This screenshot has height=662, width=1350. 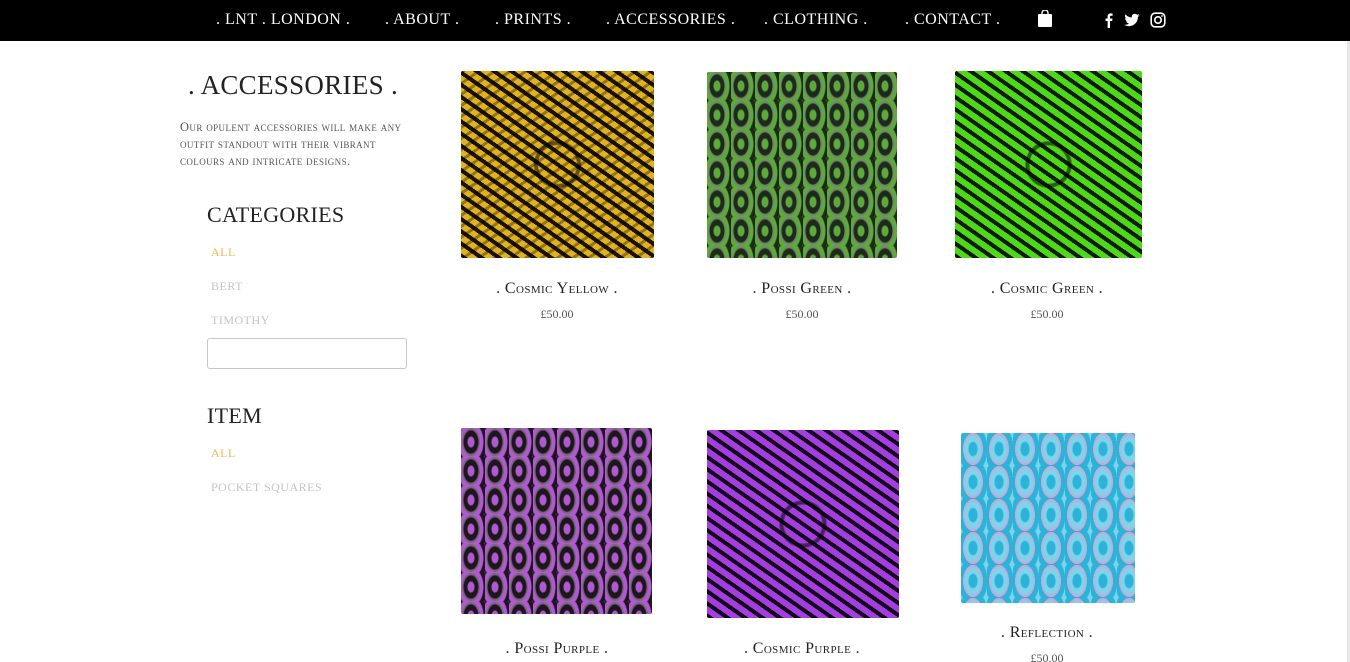 What do you see at coordinates (1109, 20) in the screenshot?
I see `facebook-icon` at bounding box center [1109, 20].